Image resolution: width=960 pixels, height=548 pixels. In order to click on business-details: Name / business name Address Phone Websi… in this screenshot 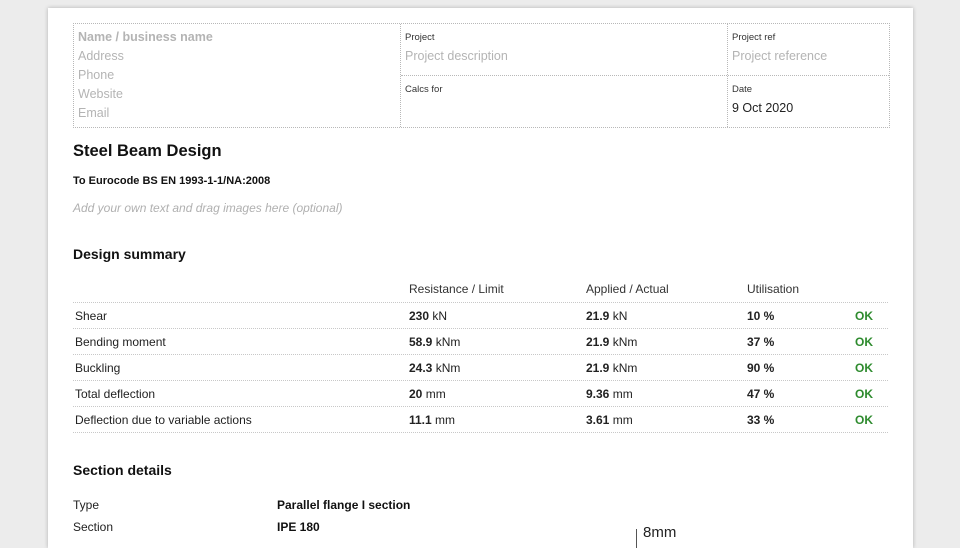, I will do `click(237, 75)`.